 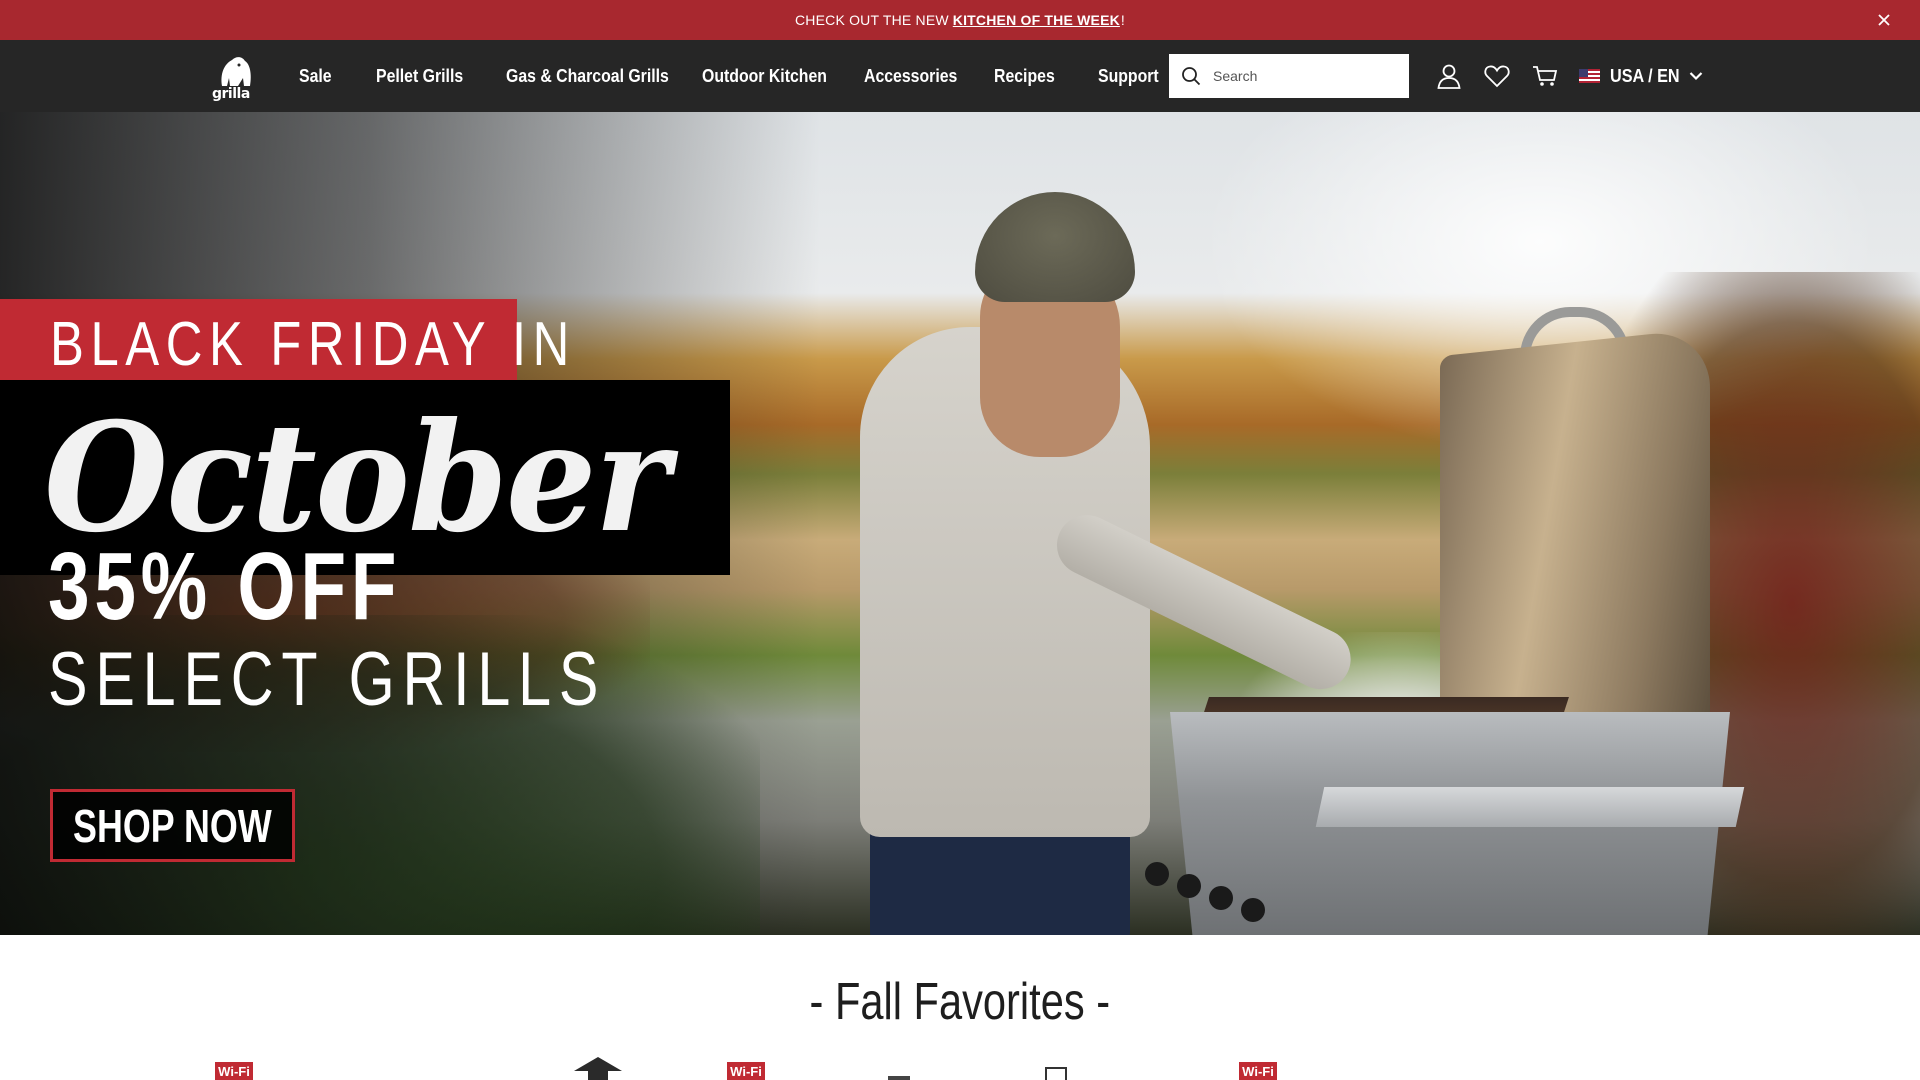 I want to click on announcement-suffix: !, so click(x=1123, y=20).